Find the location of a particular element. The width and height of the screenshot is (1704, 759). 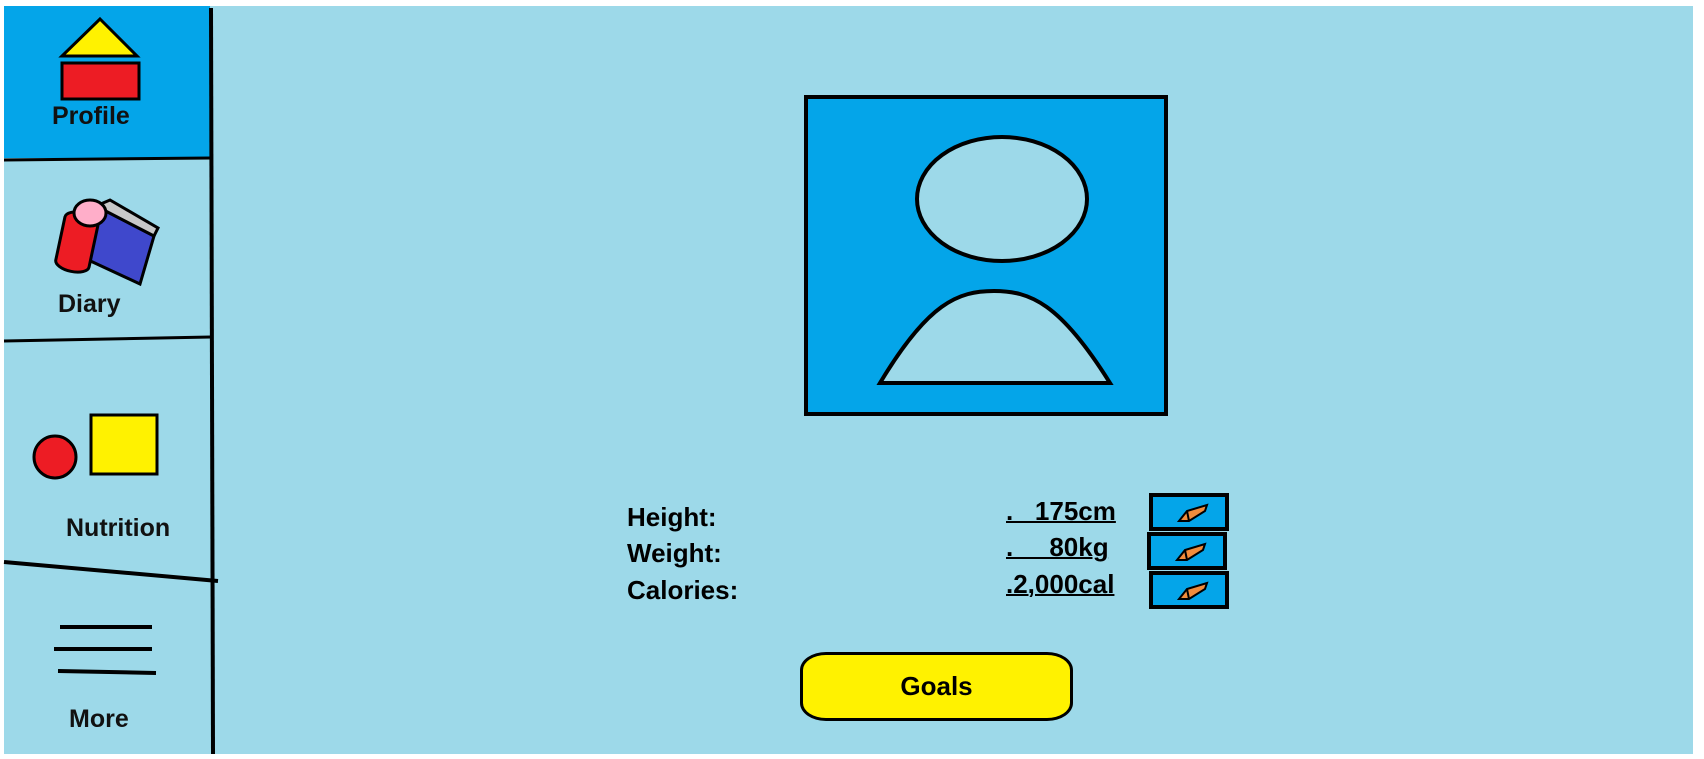

sidebar-item-diary: Diary is located at coordinates (107, 249).